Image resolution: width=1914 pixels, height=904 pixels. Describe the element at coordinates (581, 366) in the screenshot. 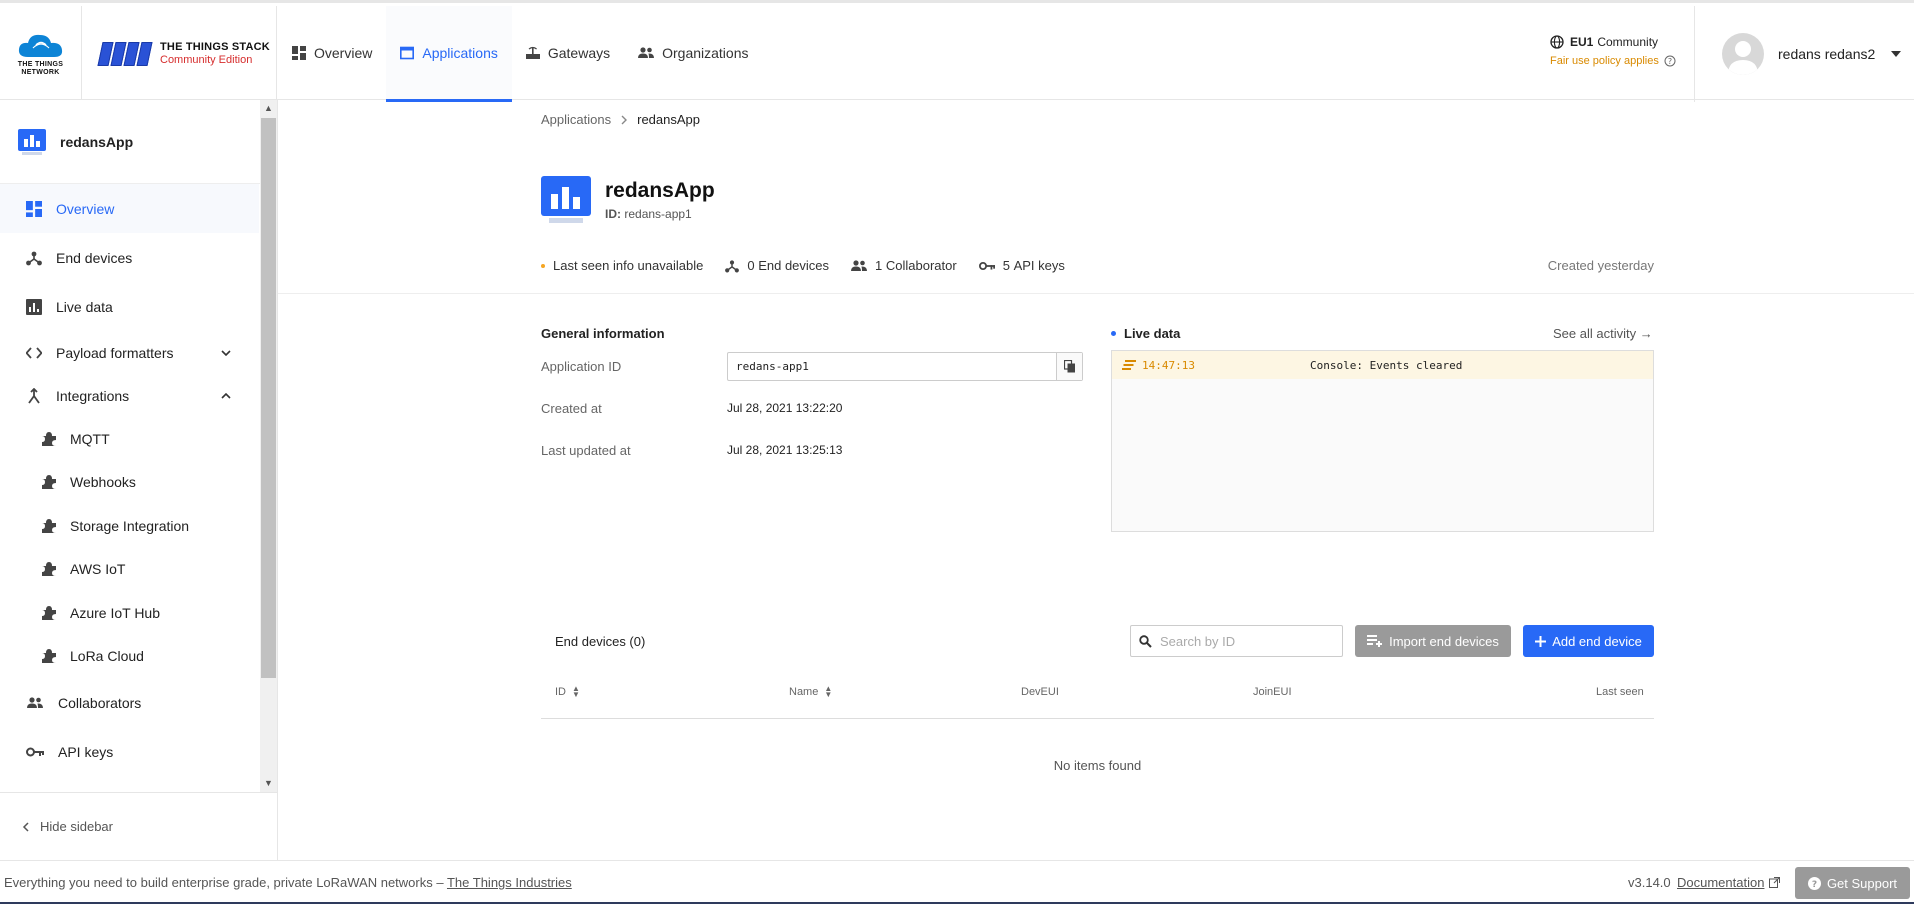

I see `app-id-field-label: Application ID` at that location.